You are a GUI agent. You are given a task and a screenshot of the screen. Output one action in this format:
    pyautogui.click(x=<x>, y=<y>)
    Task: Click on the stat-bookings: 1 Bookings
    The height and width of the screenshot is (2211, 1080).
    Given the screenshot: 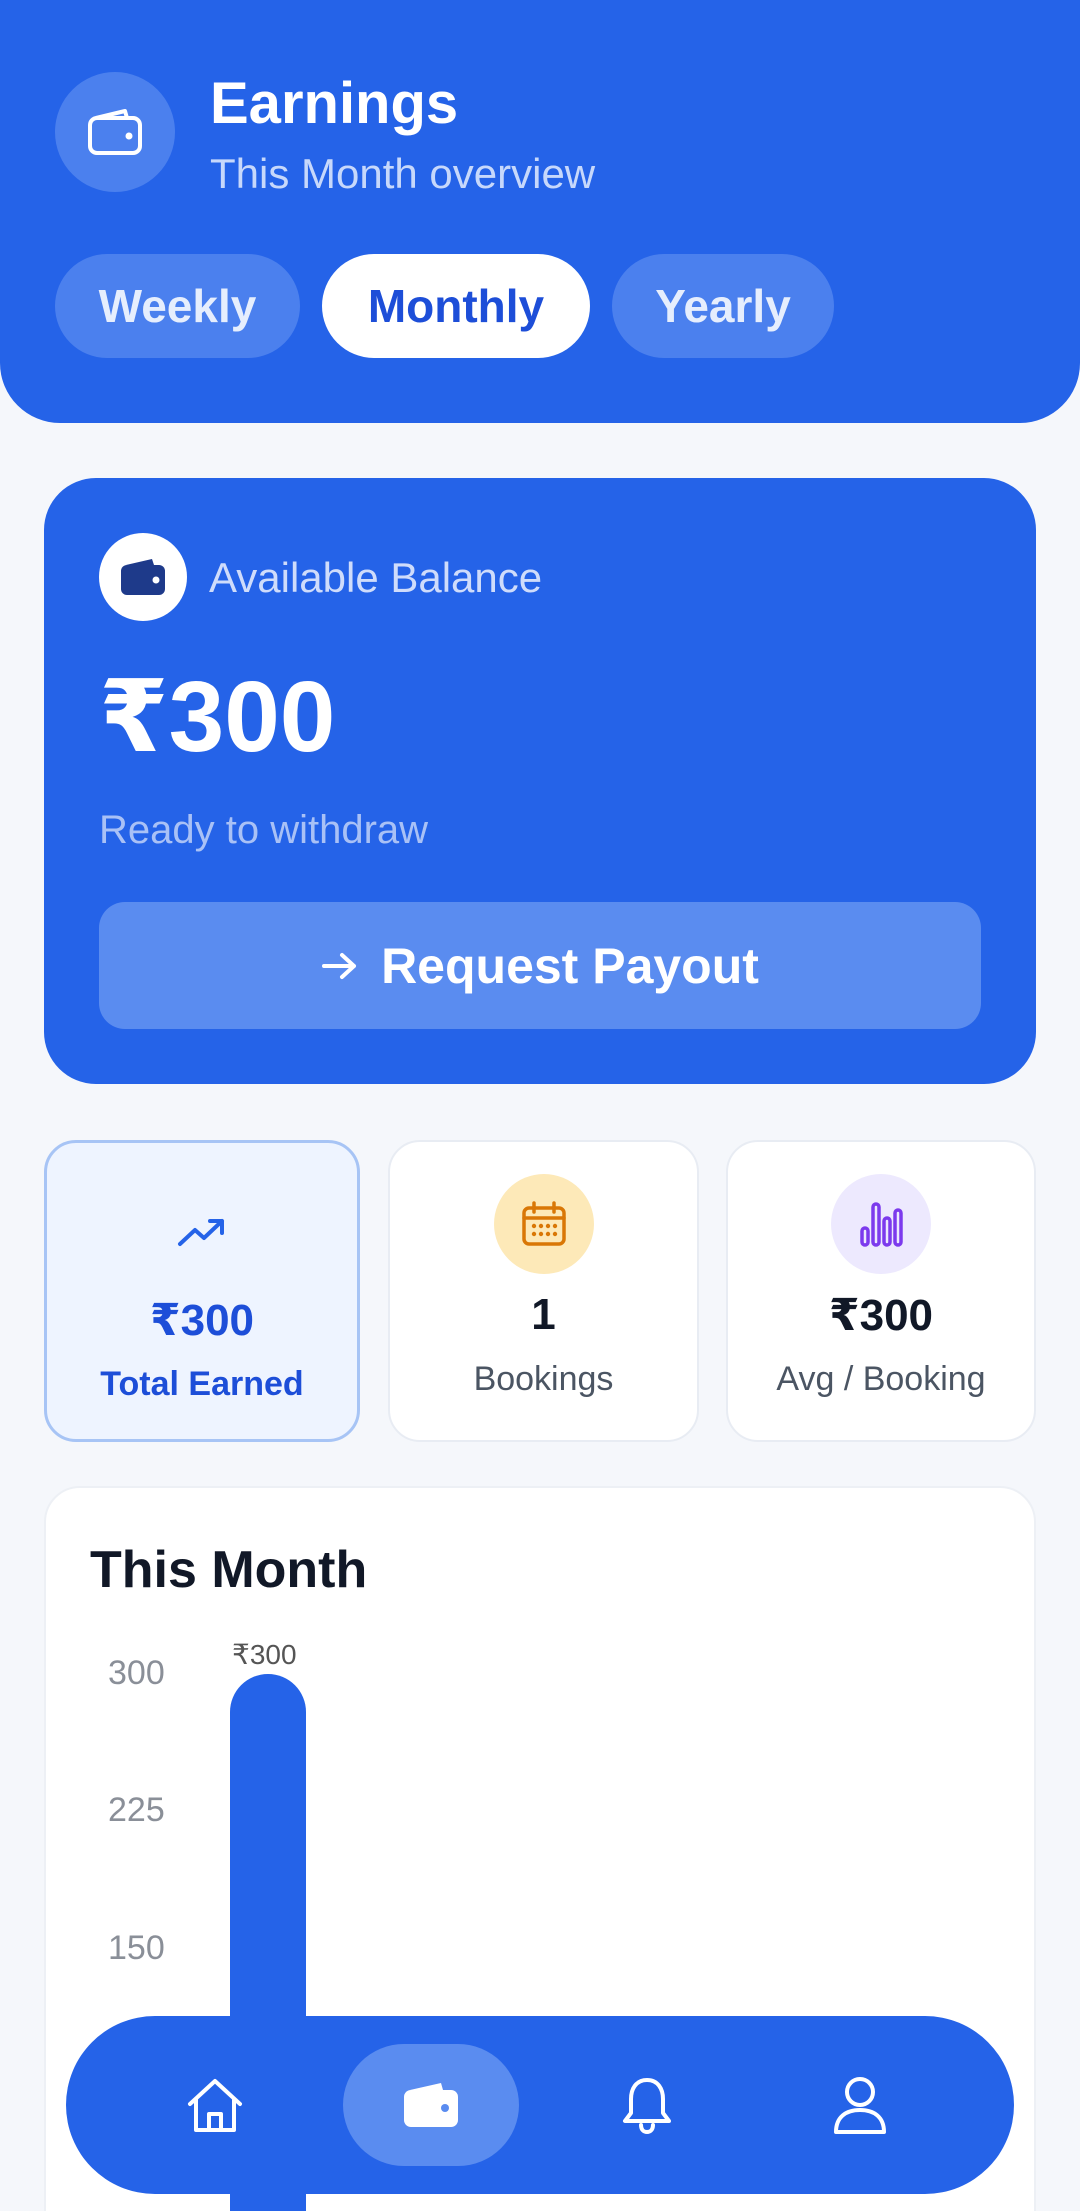 What is the action you would take?
    pyautogui.click(x=543, y=1291)
    